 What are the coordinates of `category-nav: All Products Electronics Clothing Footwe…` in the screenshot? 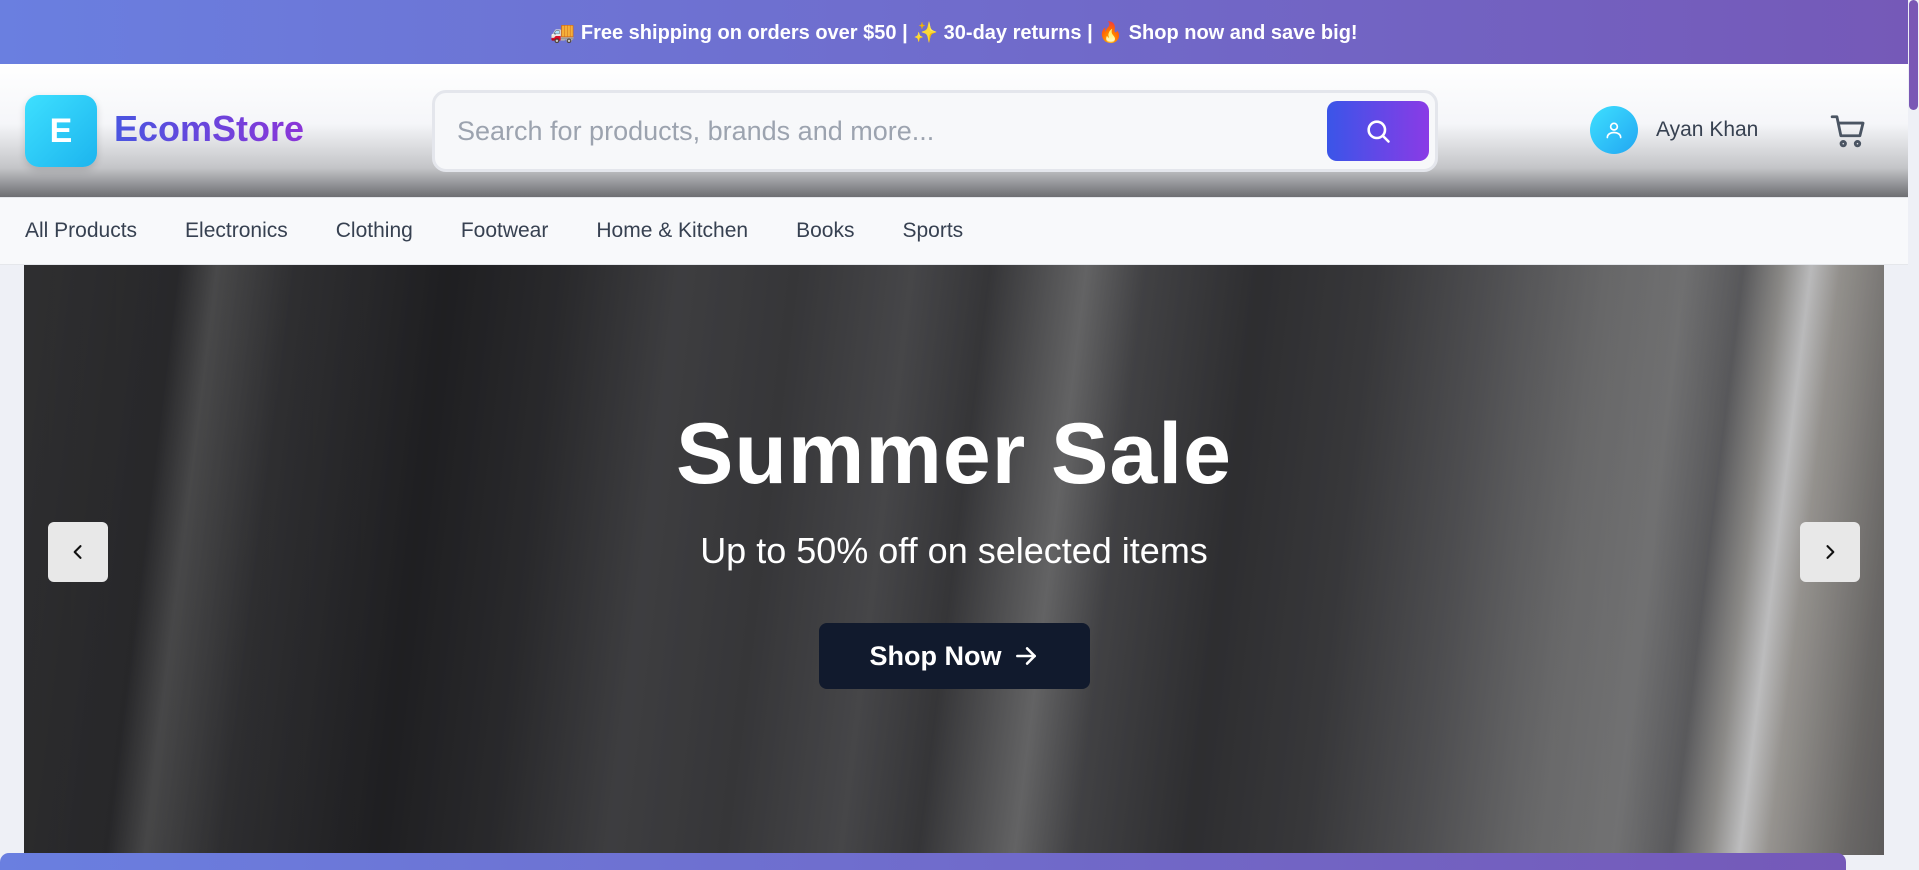 It's located at (954, 231).